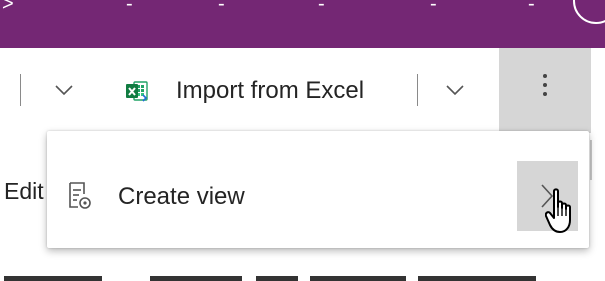 This screenshot has width=605, height=281. Describe the element at coordinates (80, 195) in the screenshot. I see `view-document-icon` at that location.